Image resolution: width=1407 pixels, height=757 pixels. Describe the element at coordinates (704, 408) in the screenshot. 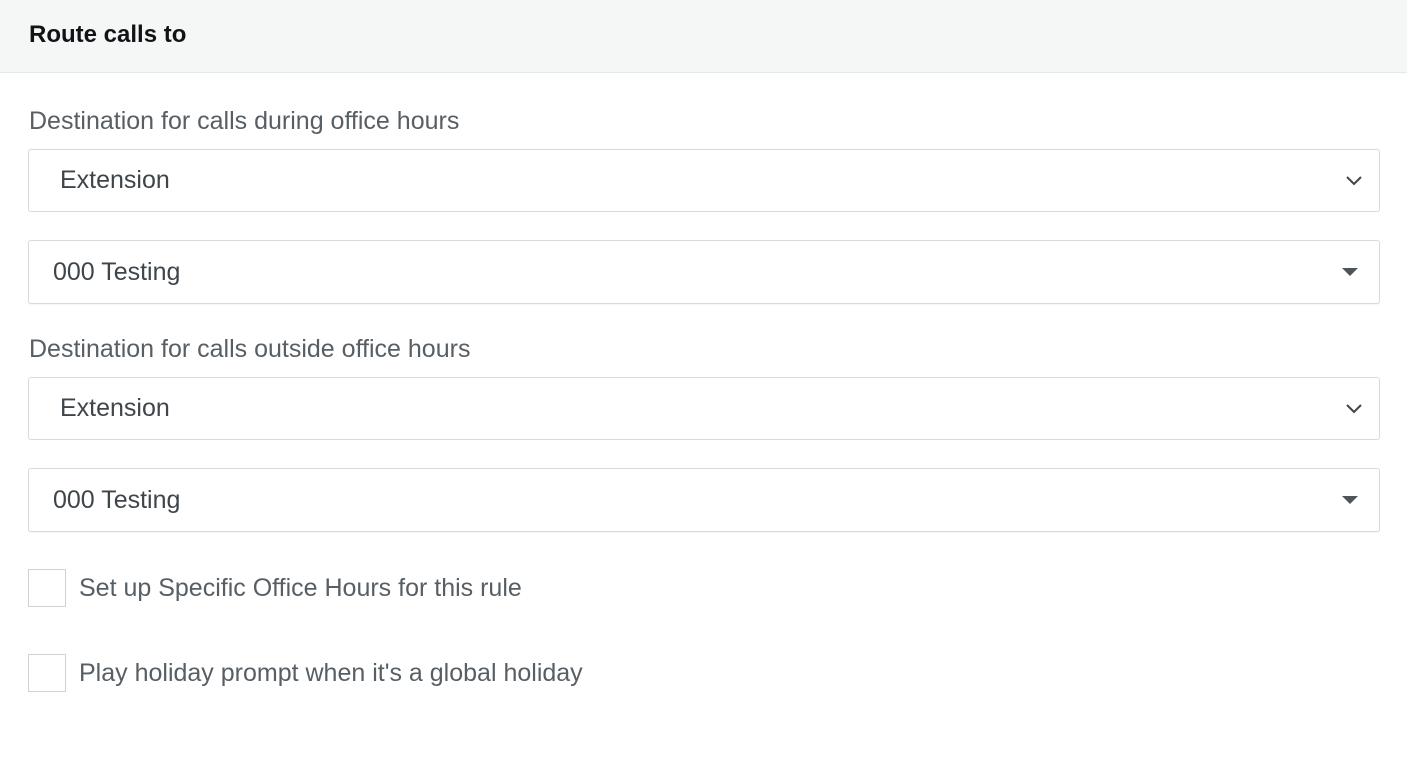

I see `outside-hours-destination-type-select: Extension` at that location.